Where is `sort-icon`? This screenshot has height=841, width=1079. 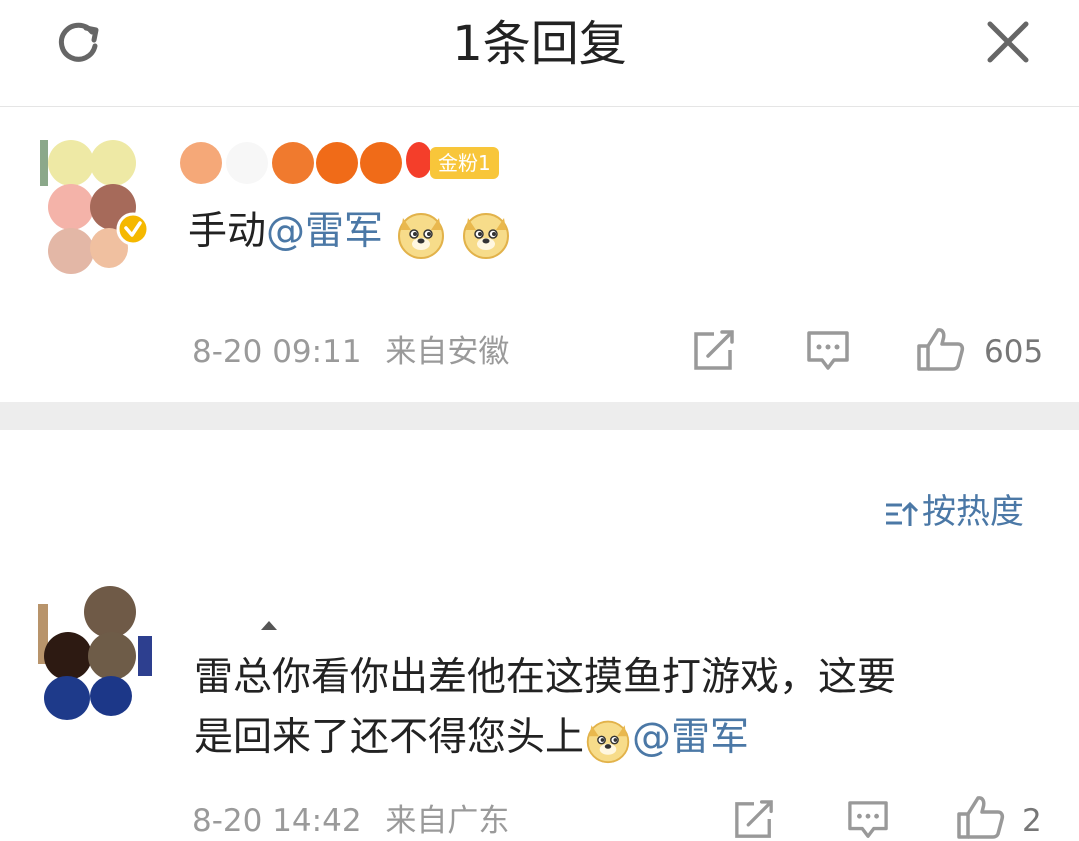 sort-icon is located at coordinates (902, 513).